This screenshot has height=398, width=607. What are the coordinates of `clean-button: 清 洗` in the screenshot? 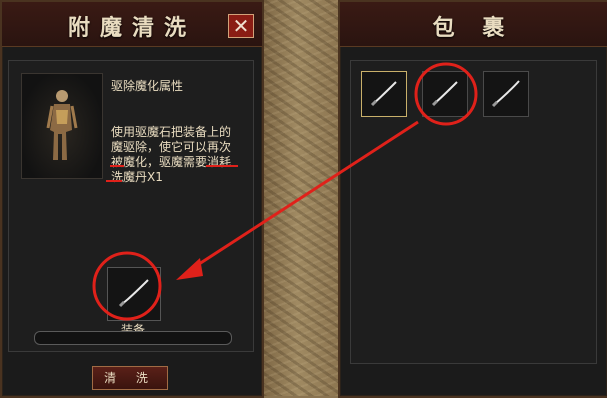 It's located at (130, 378).